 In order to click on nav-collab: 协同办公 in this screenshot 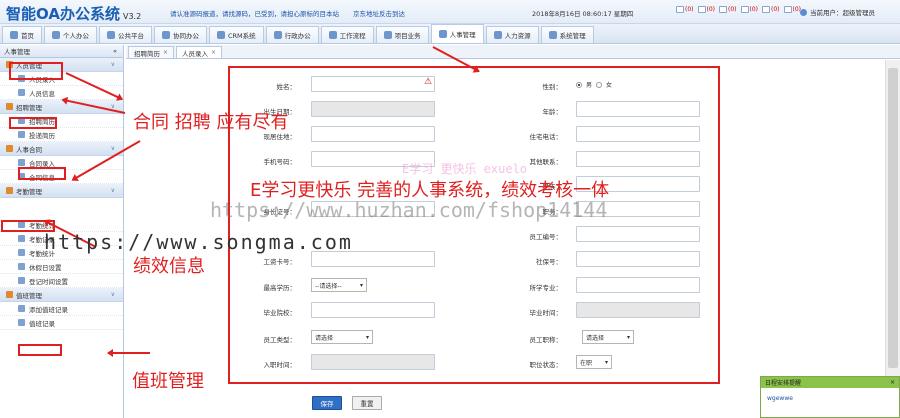, I will do `click(180, 34)`.